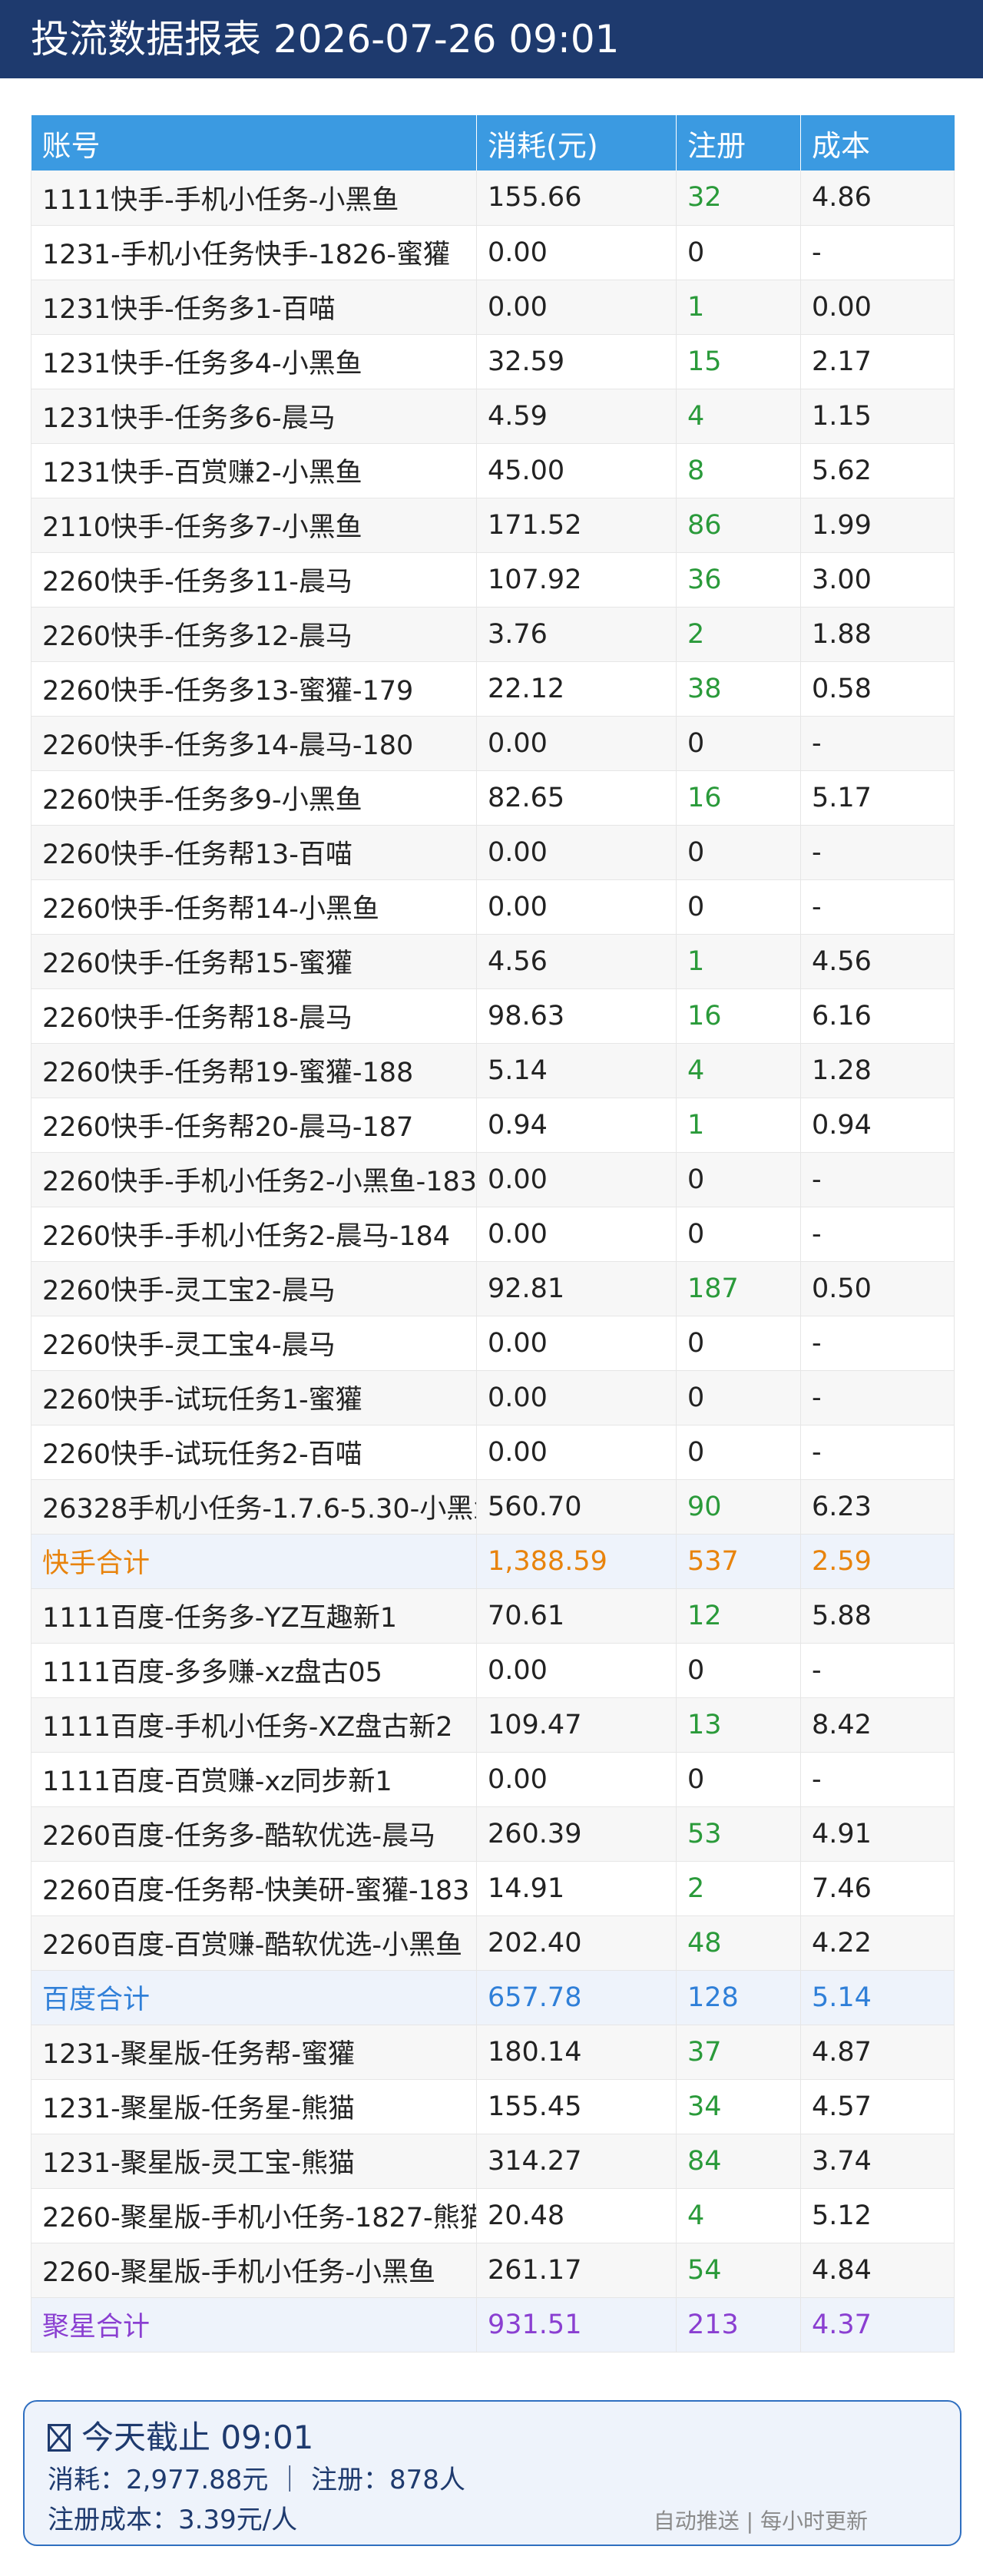  Describe the element at coordinates (197, 2437) in the screenshot. I see `summary-title: 今天截止 09:01` at that location.